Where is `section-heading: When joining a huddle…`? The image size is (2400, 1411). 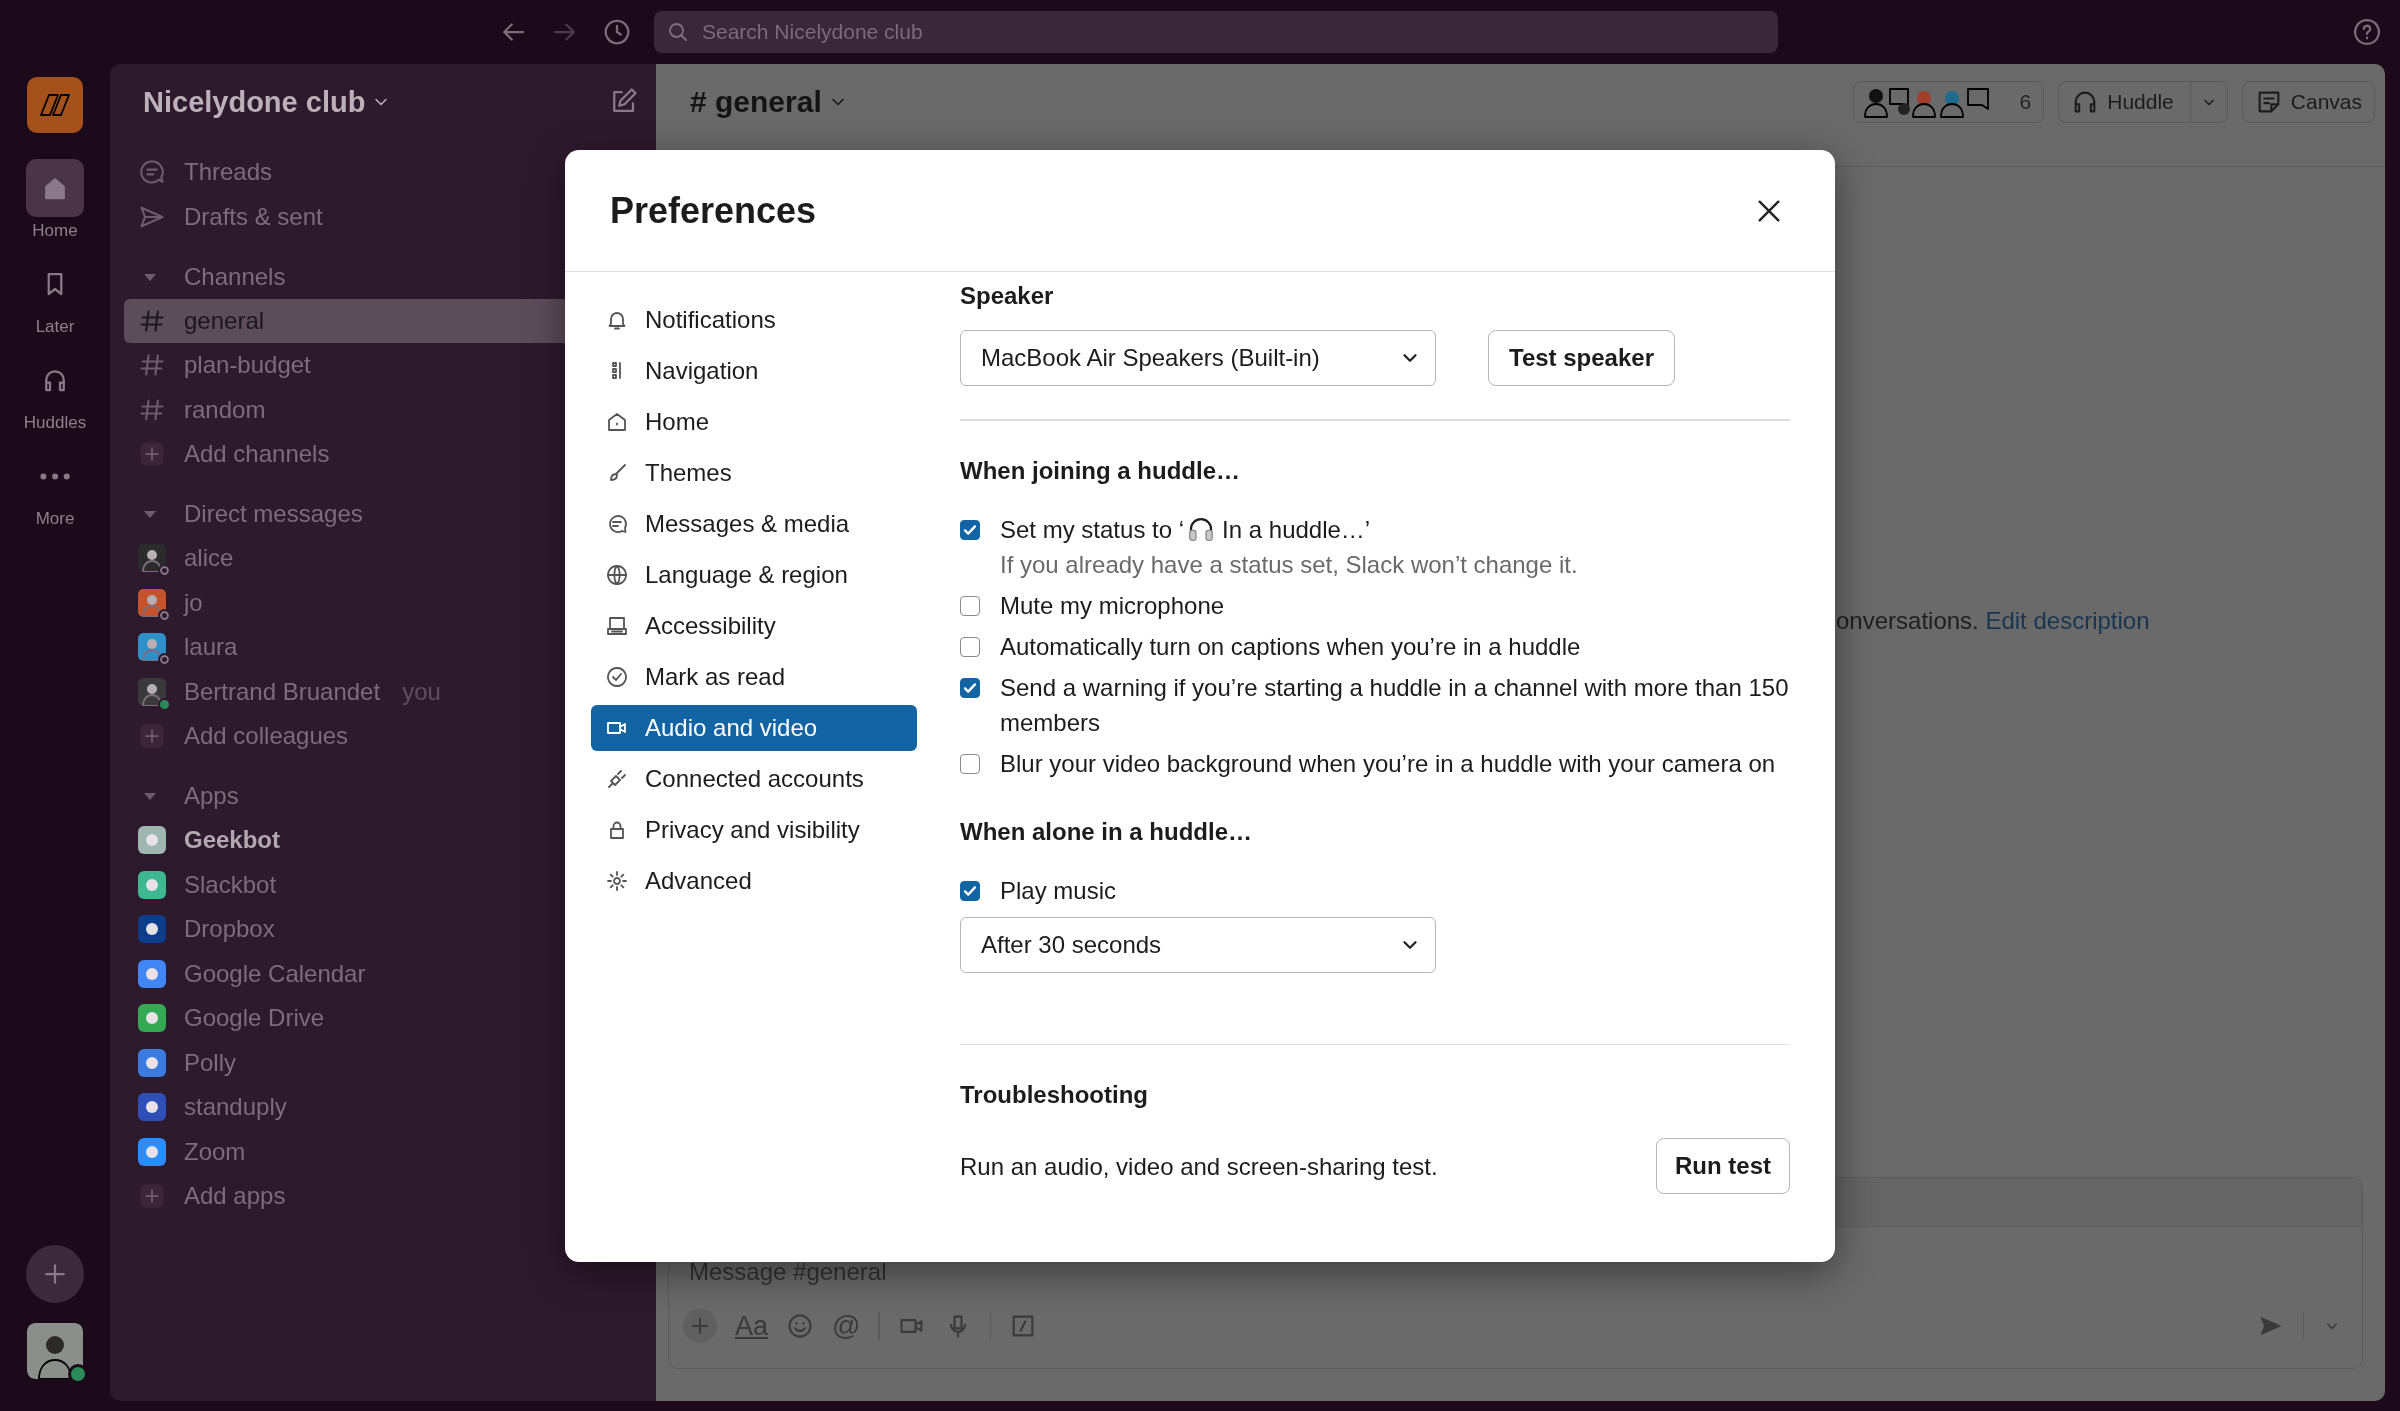
section-heading: When joining a huddle… is located at coordinates (1100, 470).